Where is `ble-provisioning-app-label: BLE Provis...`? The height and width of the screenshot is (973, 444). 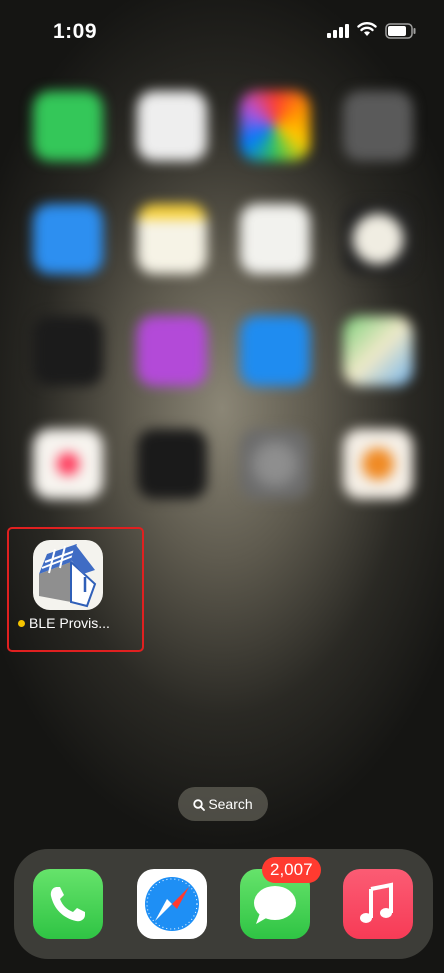 ble-provisioning-app-label: BLE Provis... is located at coordinates (64, 623).